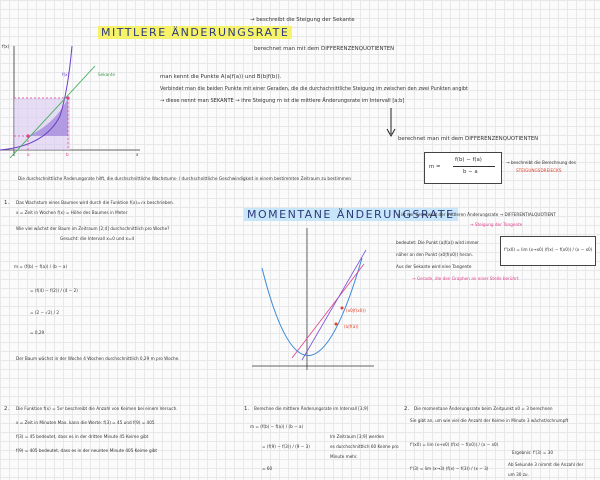  What do you see at coordinates (463, 168) in the screenshot?
I see `formula-box: m = f(b) − f(a) b − a` at bounding box center [463, 168].